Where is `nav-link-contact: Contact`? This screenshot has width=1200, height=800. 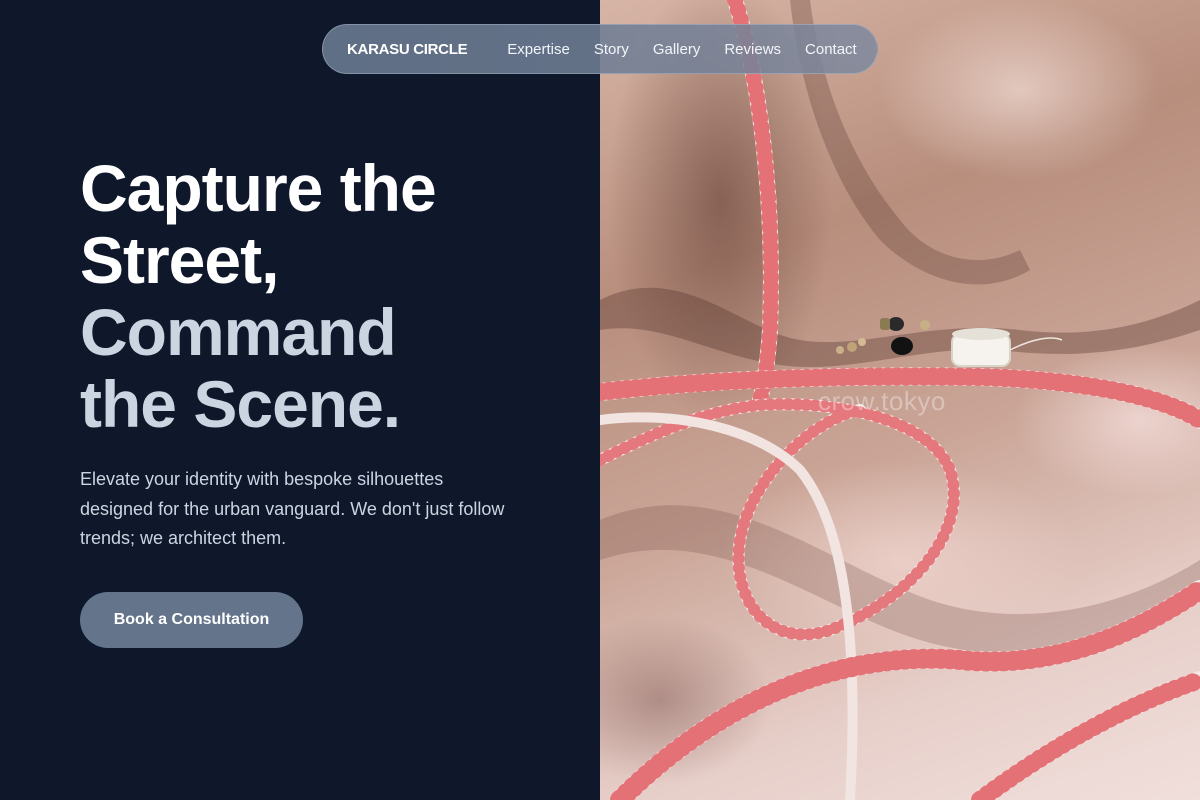
nav-link-contact: Contact is located at coordinates (831, 49).